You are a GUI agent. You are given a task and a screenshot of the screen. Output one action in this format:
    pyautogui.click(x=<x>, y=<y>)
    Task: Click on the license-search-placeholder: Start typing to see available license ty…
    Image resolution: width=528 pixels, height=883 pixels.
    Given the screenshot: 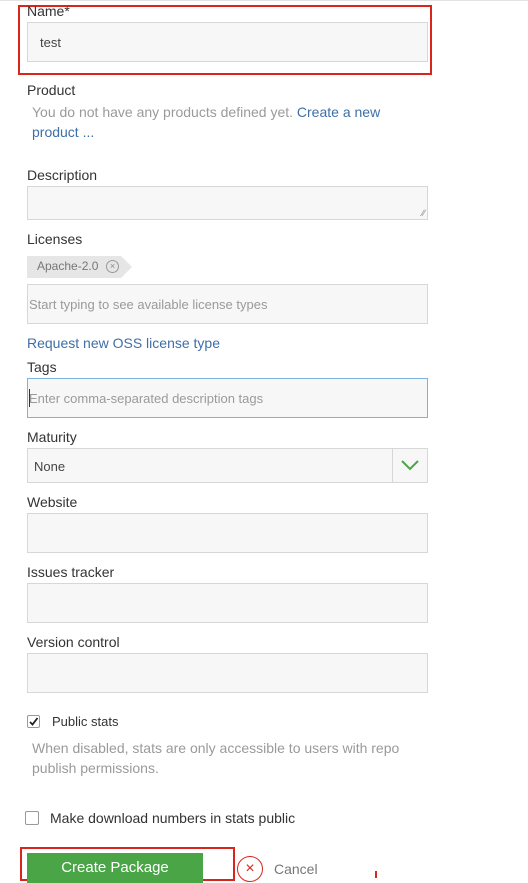 What is the action you would take?
    pyautogui.click(x=148, y=304)
    